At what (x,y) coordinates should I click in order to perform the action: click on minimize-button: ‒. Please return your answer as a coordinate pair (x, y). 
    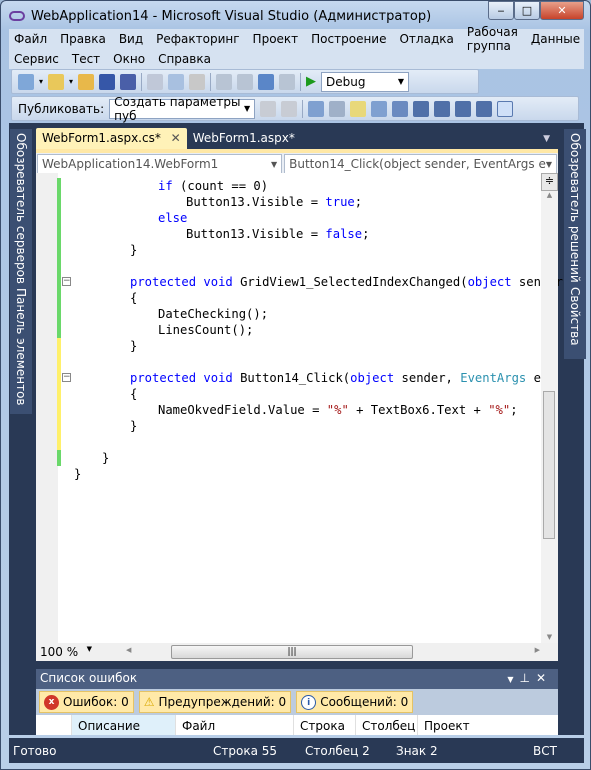
    Looking at the image, I should click on (501, 10).